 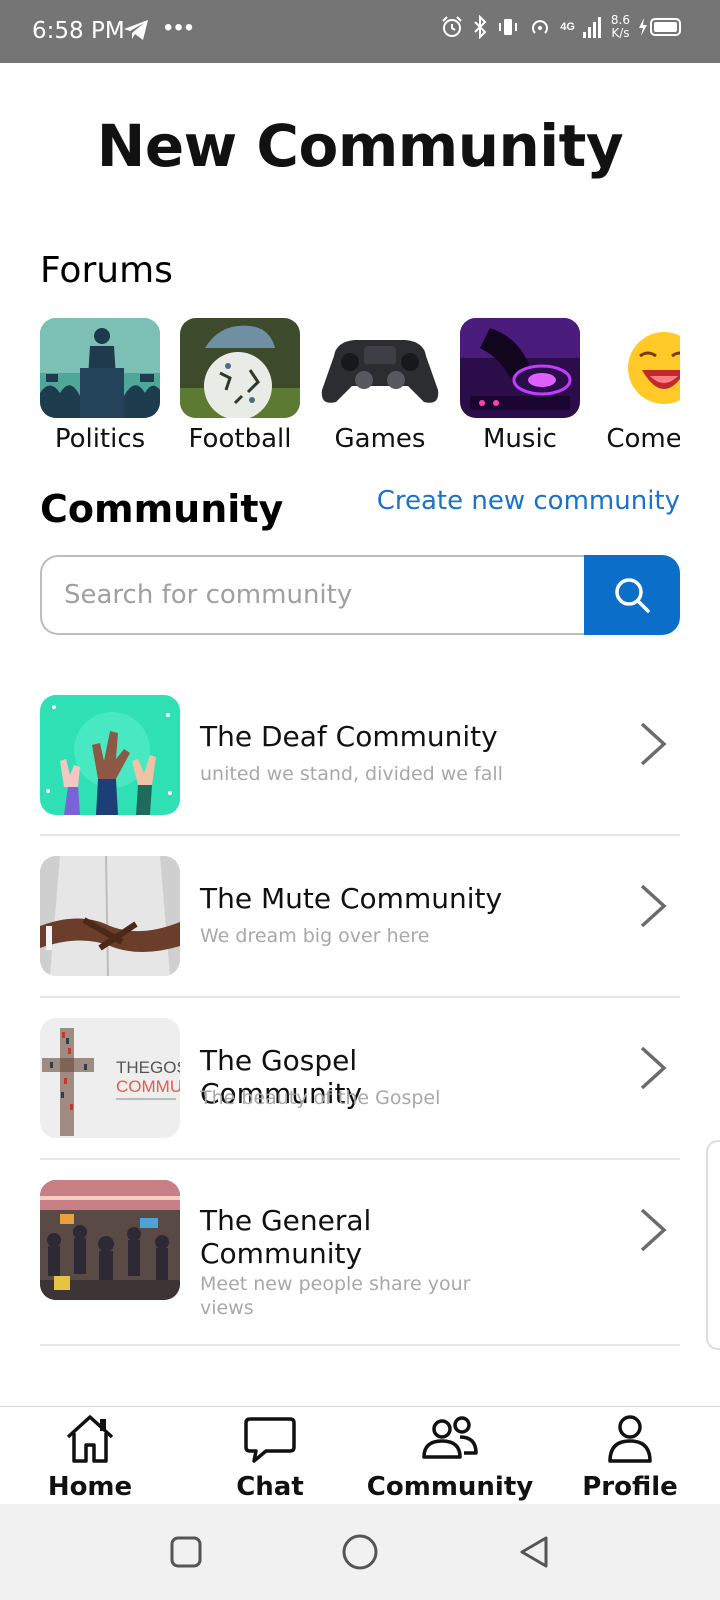 I want to click on mute-community-thumb, so click(x=110, y=916).